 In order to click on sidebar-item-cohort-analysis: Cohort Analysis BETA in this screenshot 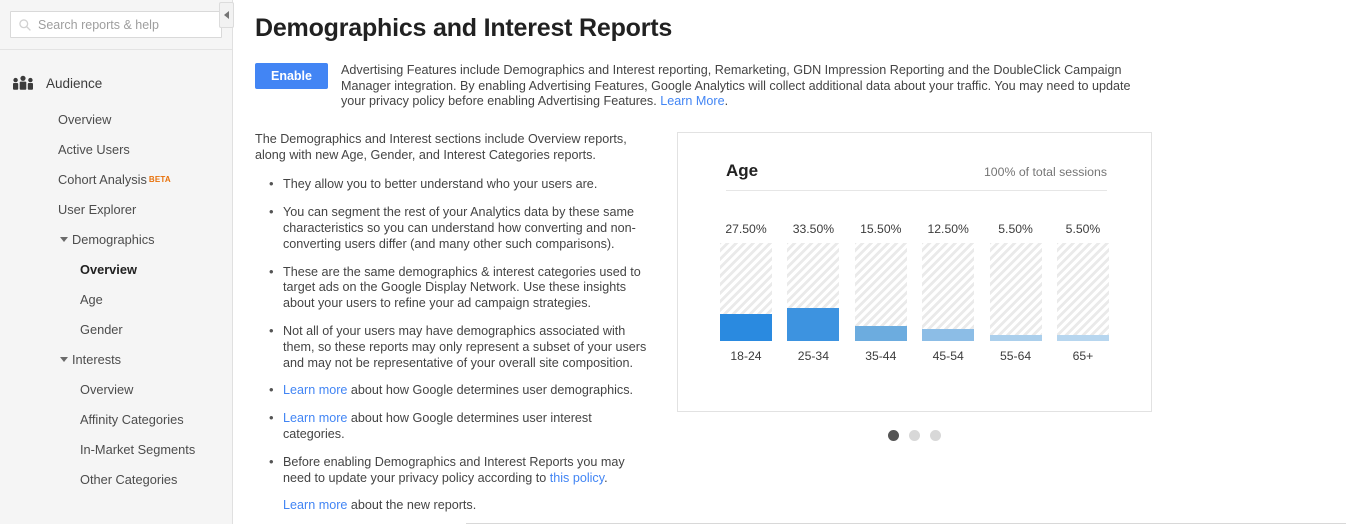, I will do `click(116, 179)`.